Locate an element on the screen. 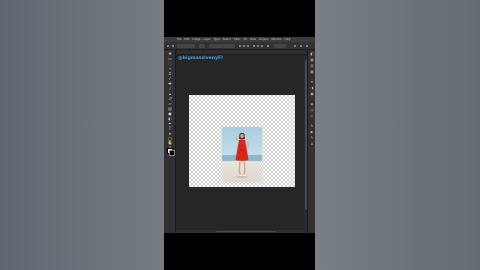 This screenshot has width=480, height=270. patterns-icon: ▩ is located at coordinates (312, 72).